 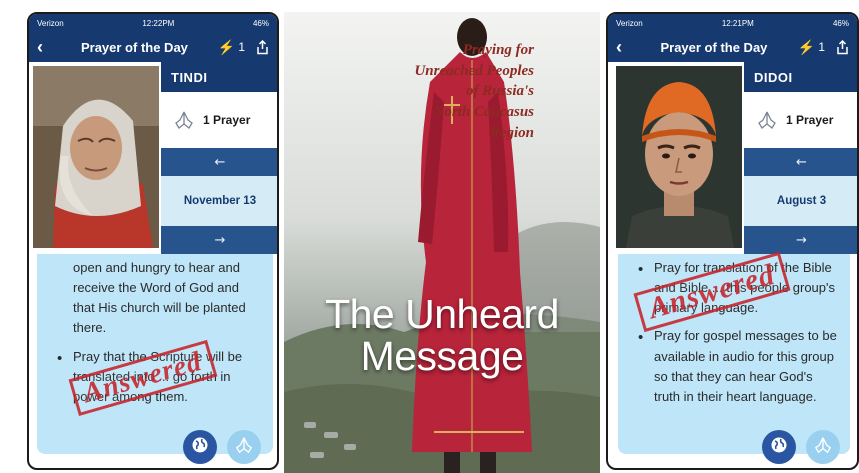 What do you see at coordinates (500, 91) in the screenshot?
I see `tagline-line: of Russia's` at bounding box center [500, 91].